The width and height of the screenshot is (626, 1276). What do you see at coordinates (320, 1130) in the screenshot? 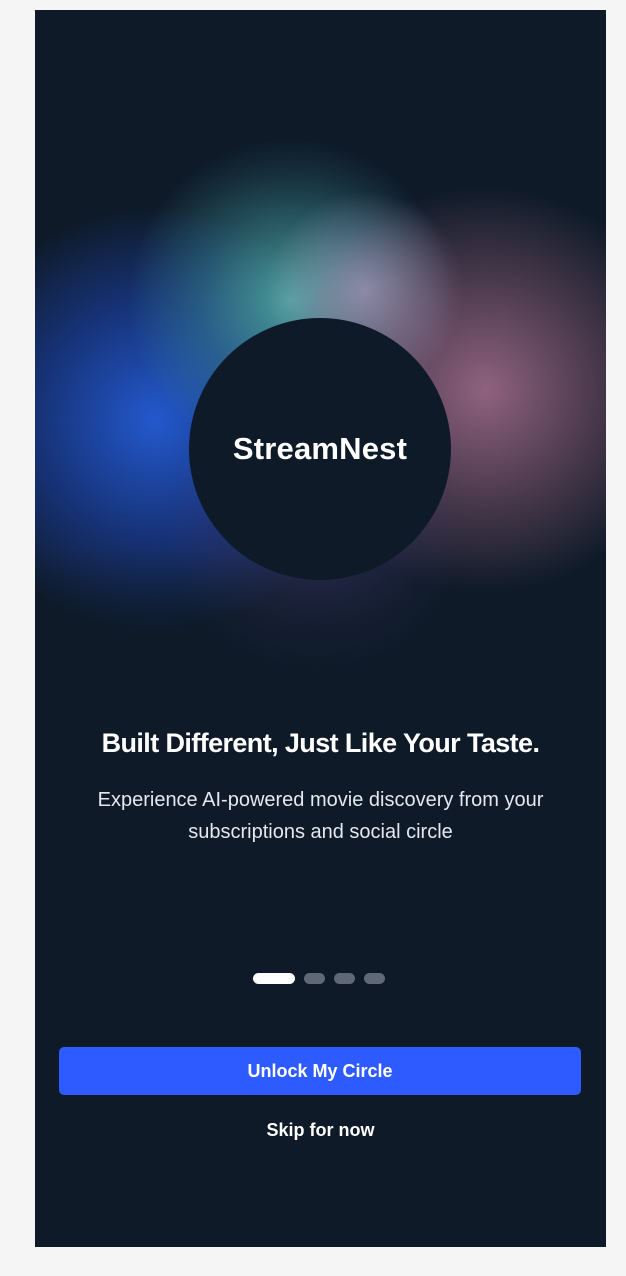
I see `skip-for-now-link: Skip for now` at bounding box center [320, 1130].